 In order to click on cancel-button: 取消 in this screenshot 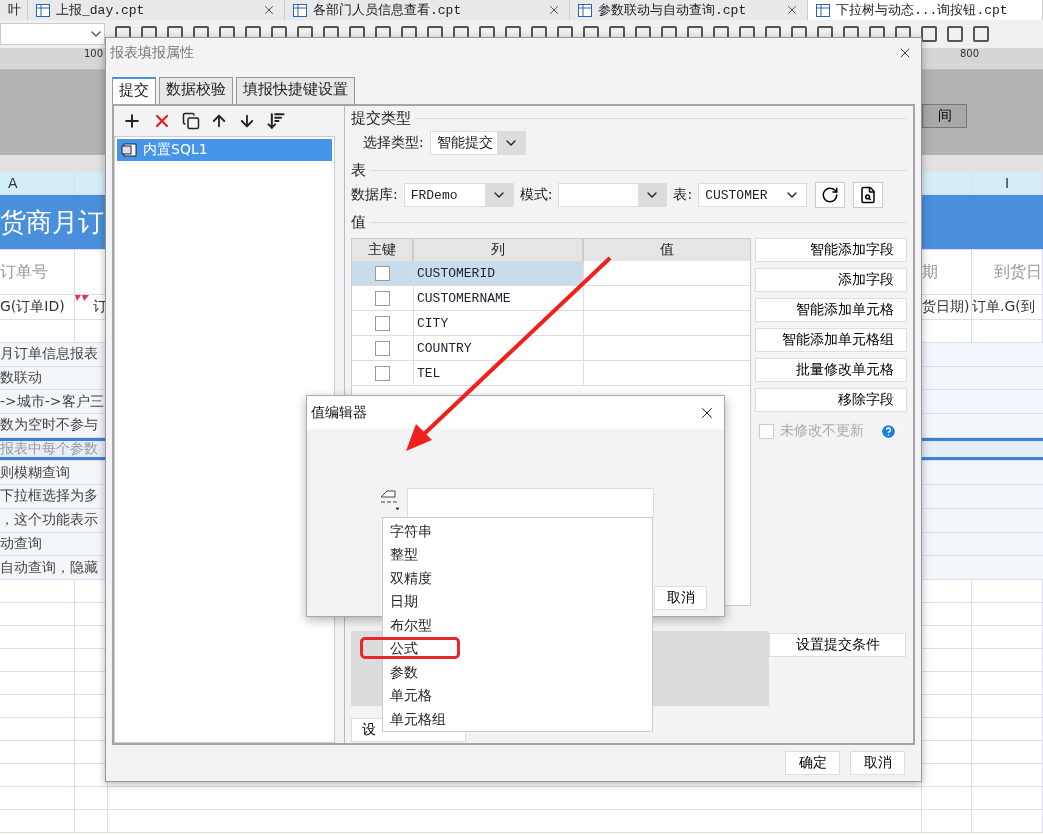, I will do `click(680, 598)`.